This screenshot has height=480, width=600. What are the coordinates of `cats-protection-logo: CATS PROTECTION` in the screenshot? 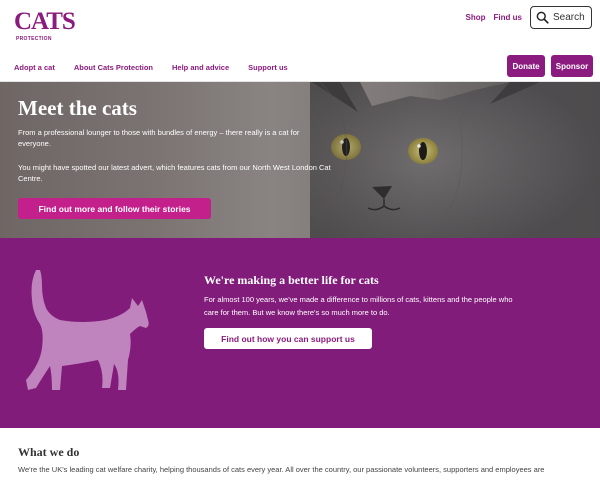 It's located at (45, 29).